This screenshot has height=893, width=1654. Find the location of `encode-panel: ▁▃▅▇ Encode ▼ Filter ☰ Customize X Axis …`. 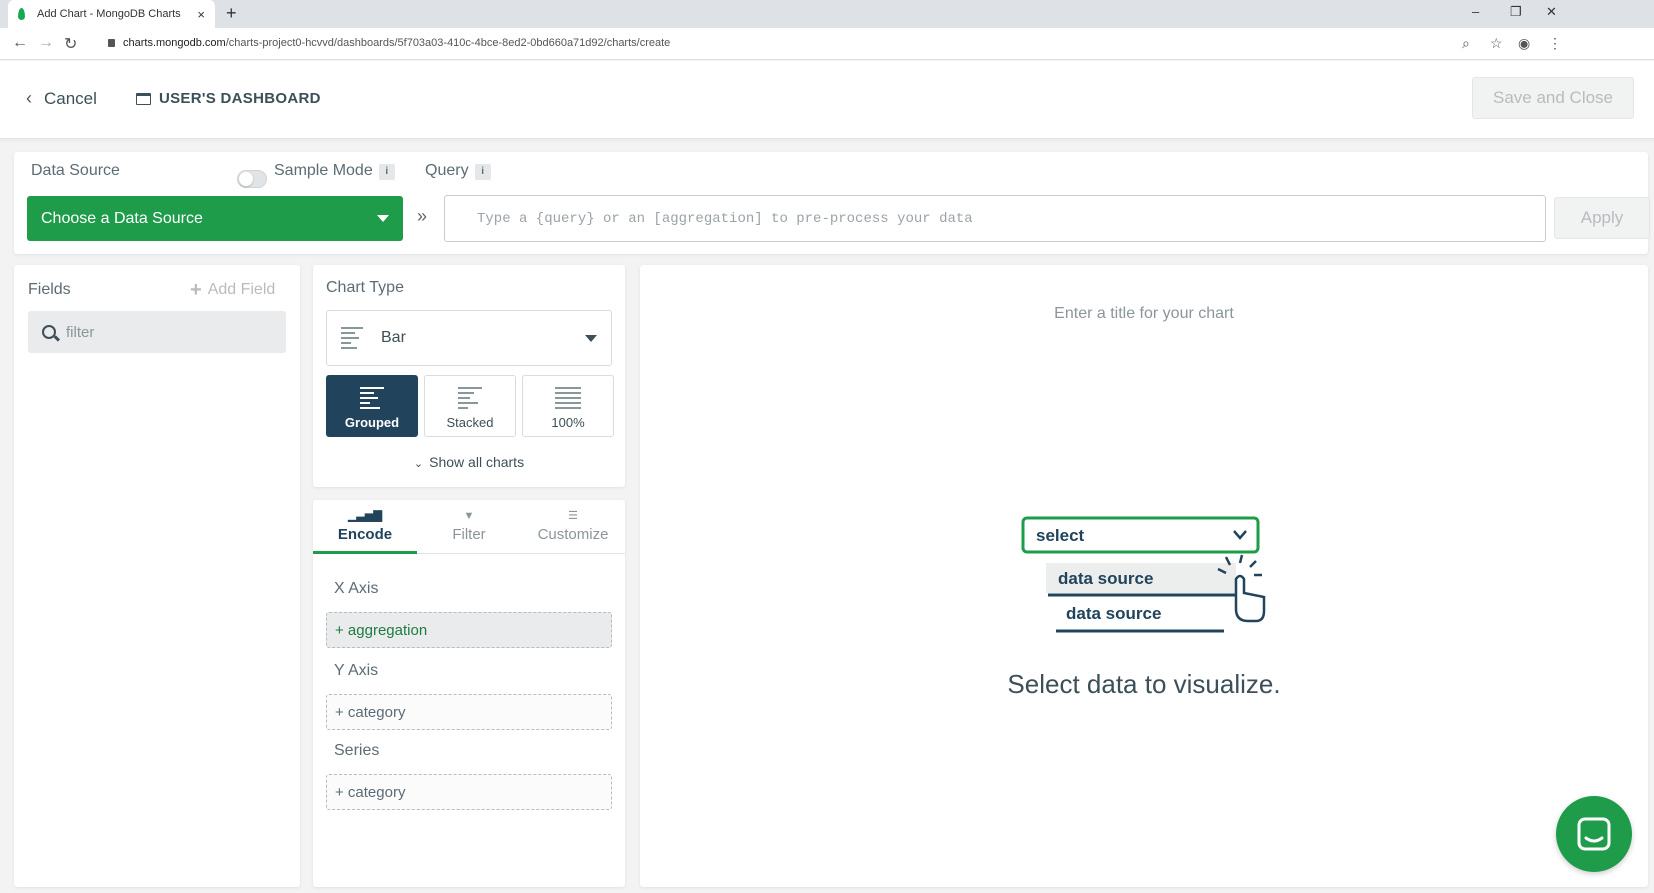

encode-panel: ▁▃▅▇ Encode ▼ Filter ☰ Customize X Axis … is located at coordinates (469, 693).